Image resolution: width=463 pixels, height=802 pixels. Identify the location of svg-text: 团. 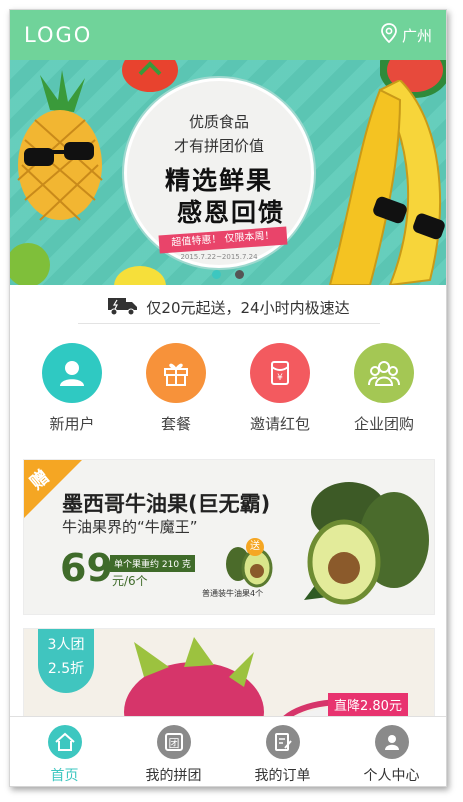
(173, 743).